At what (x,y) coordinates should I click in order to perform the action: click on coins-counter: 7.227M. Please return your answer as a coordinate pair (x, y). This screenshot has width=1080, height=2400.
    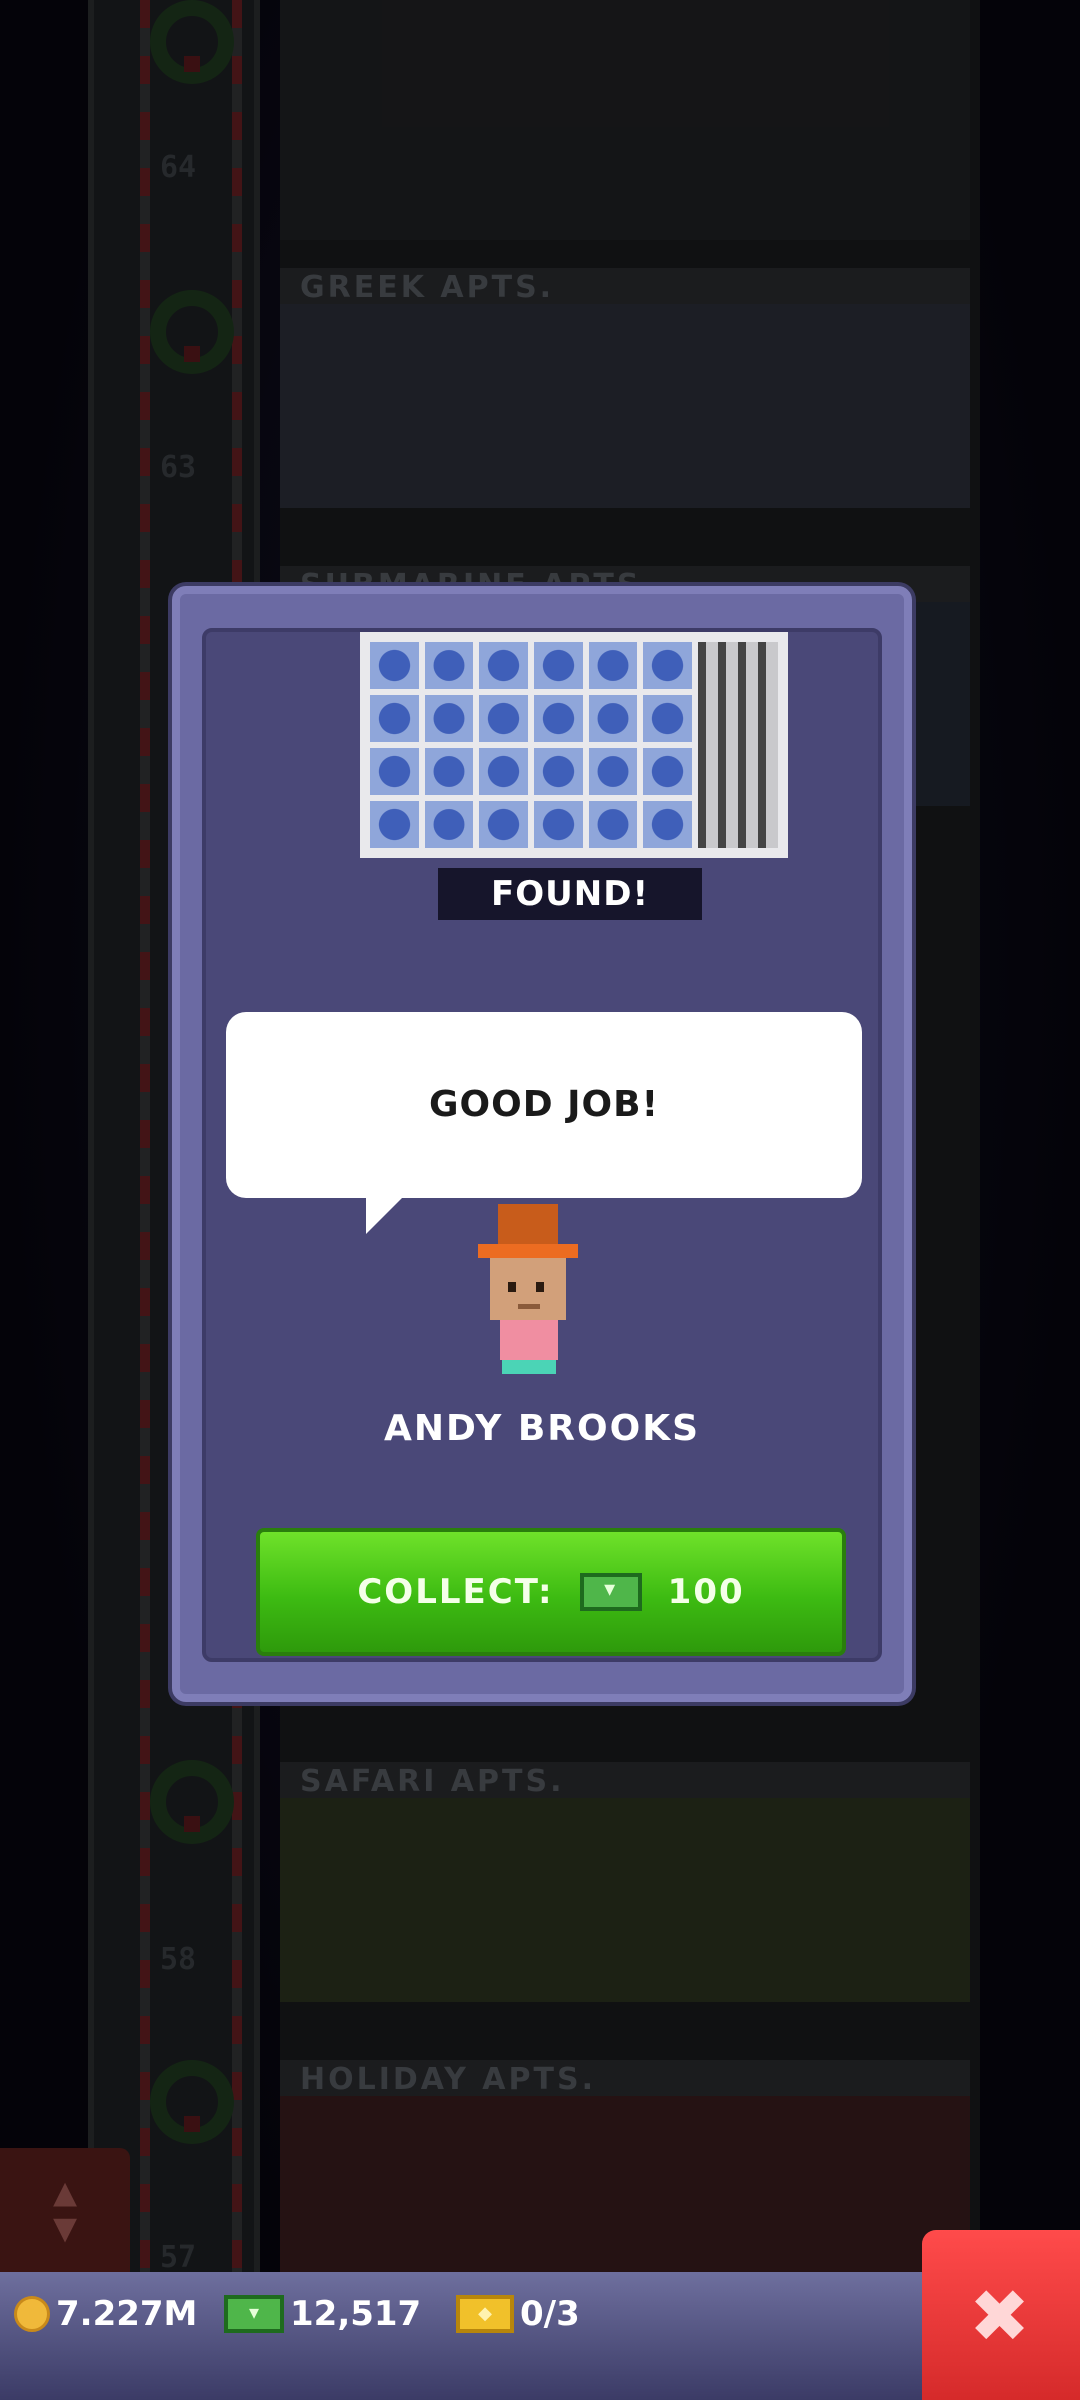
    Looking at the image, I should click on (105, 2314).